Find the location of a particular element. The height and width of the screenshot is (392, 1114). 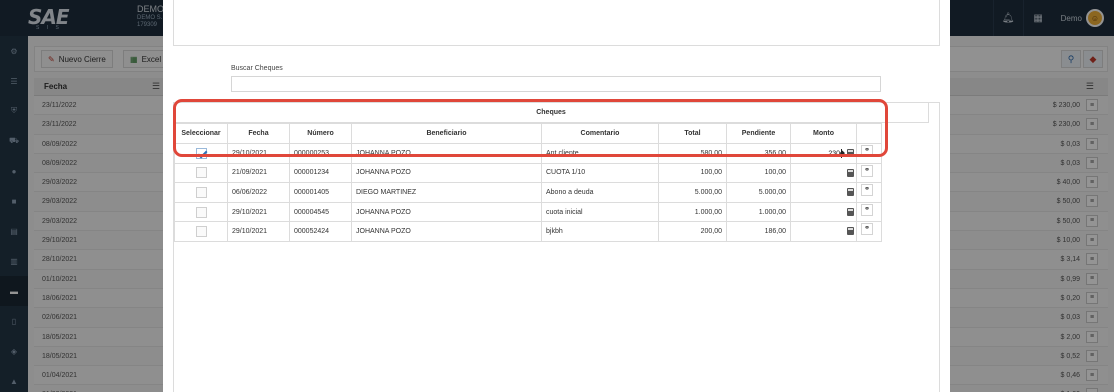

cheques-title: Cheques is located at coordinates (551, 113).